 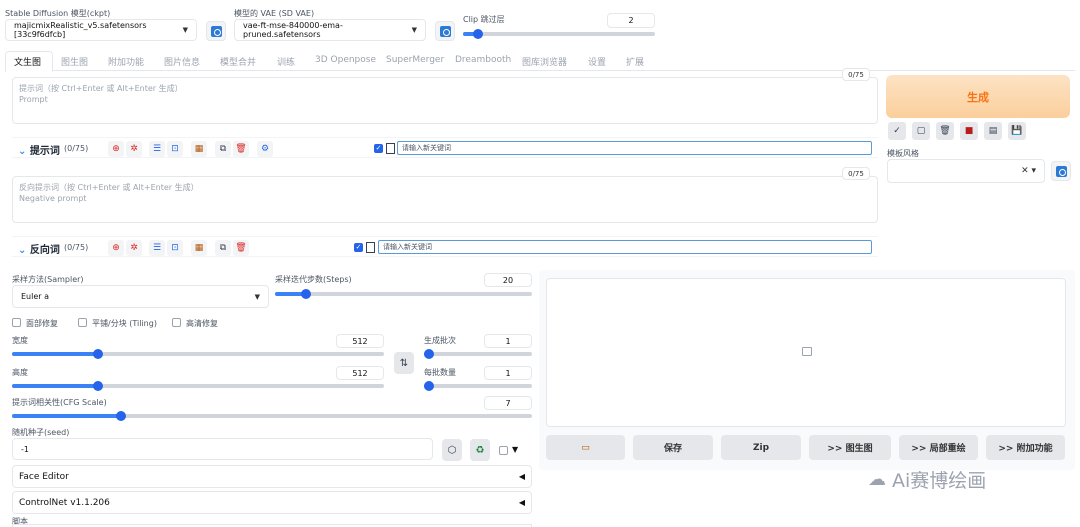 I want to click on batch-size-input: 1, so click(x=508, y=373).